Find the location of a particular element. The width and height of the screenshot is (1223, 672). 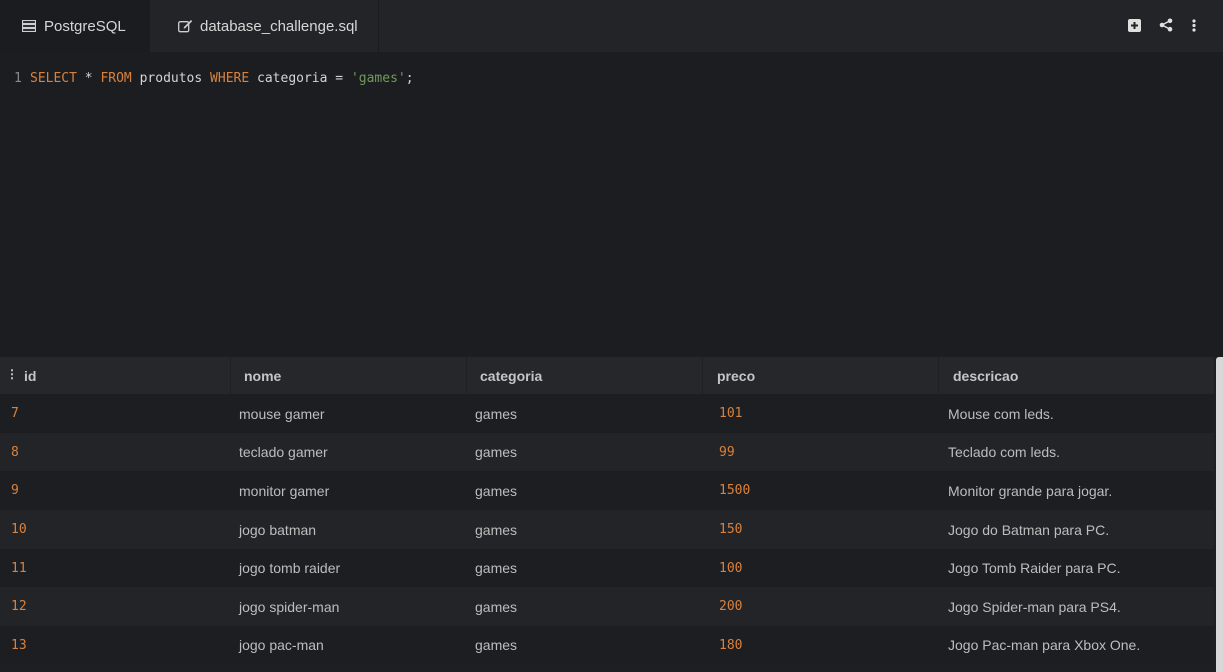

cell-nome: jogo spider-man is located at coordinates (289, 606).